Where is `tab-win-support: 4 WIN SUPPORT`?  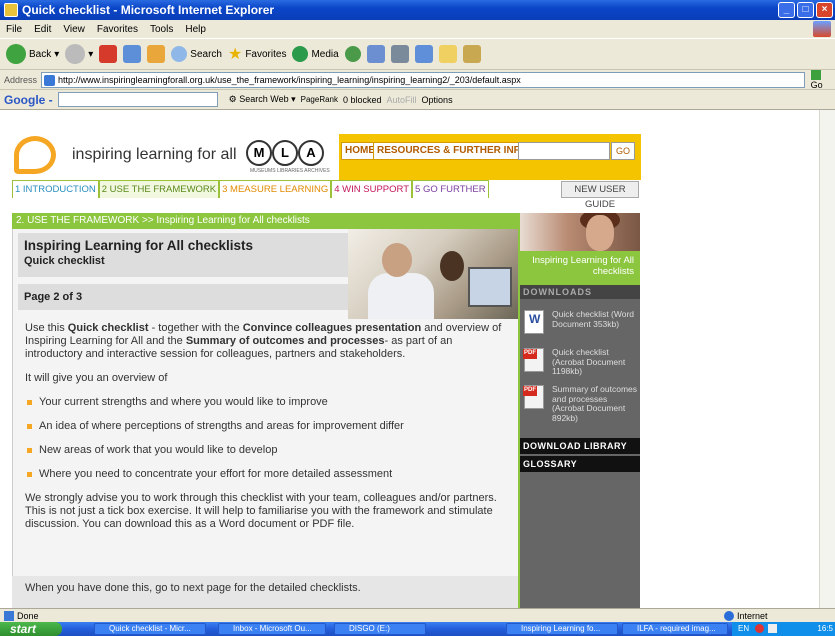
tab-win-support: 4 WIN SUPPORT is located at coordinates (372, 189).